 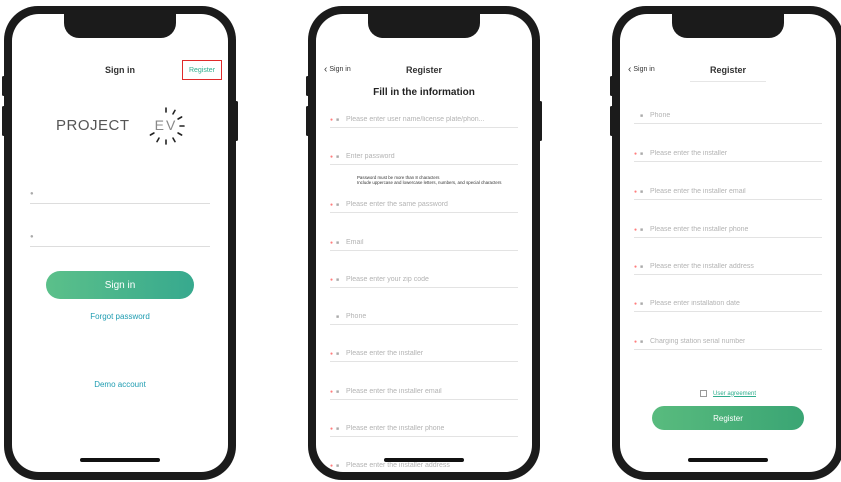 I want to click on form-field: ● ■ Please enter the installer address, so click(x=728, y=267).